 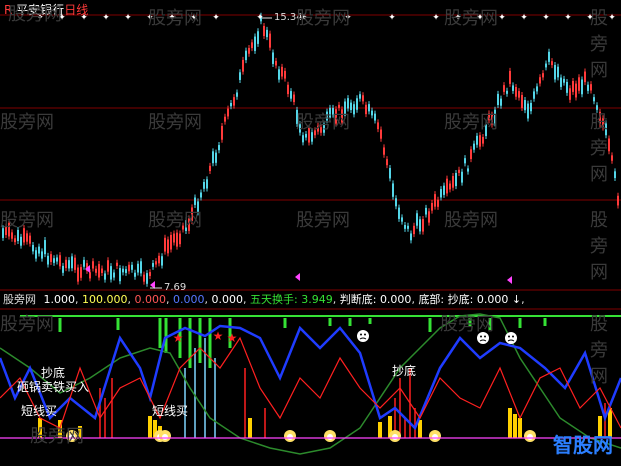 What do you see at coordinates (583, 445) in the screenshot?
I see `brand-logo: 智股网` at bounding box center [583, 445].